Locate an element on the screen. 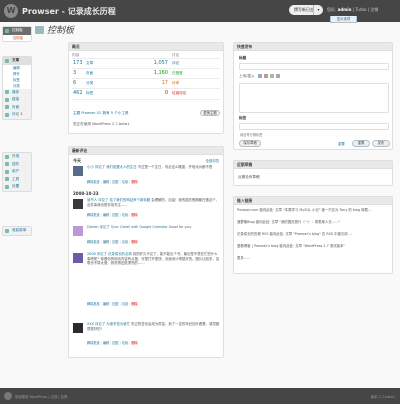 Image resolution: width=400 pixels, height=404 pixels. sidebar-item-media: 媒体 is located at coordinates (17, 93).